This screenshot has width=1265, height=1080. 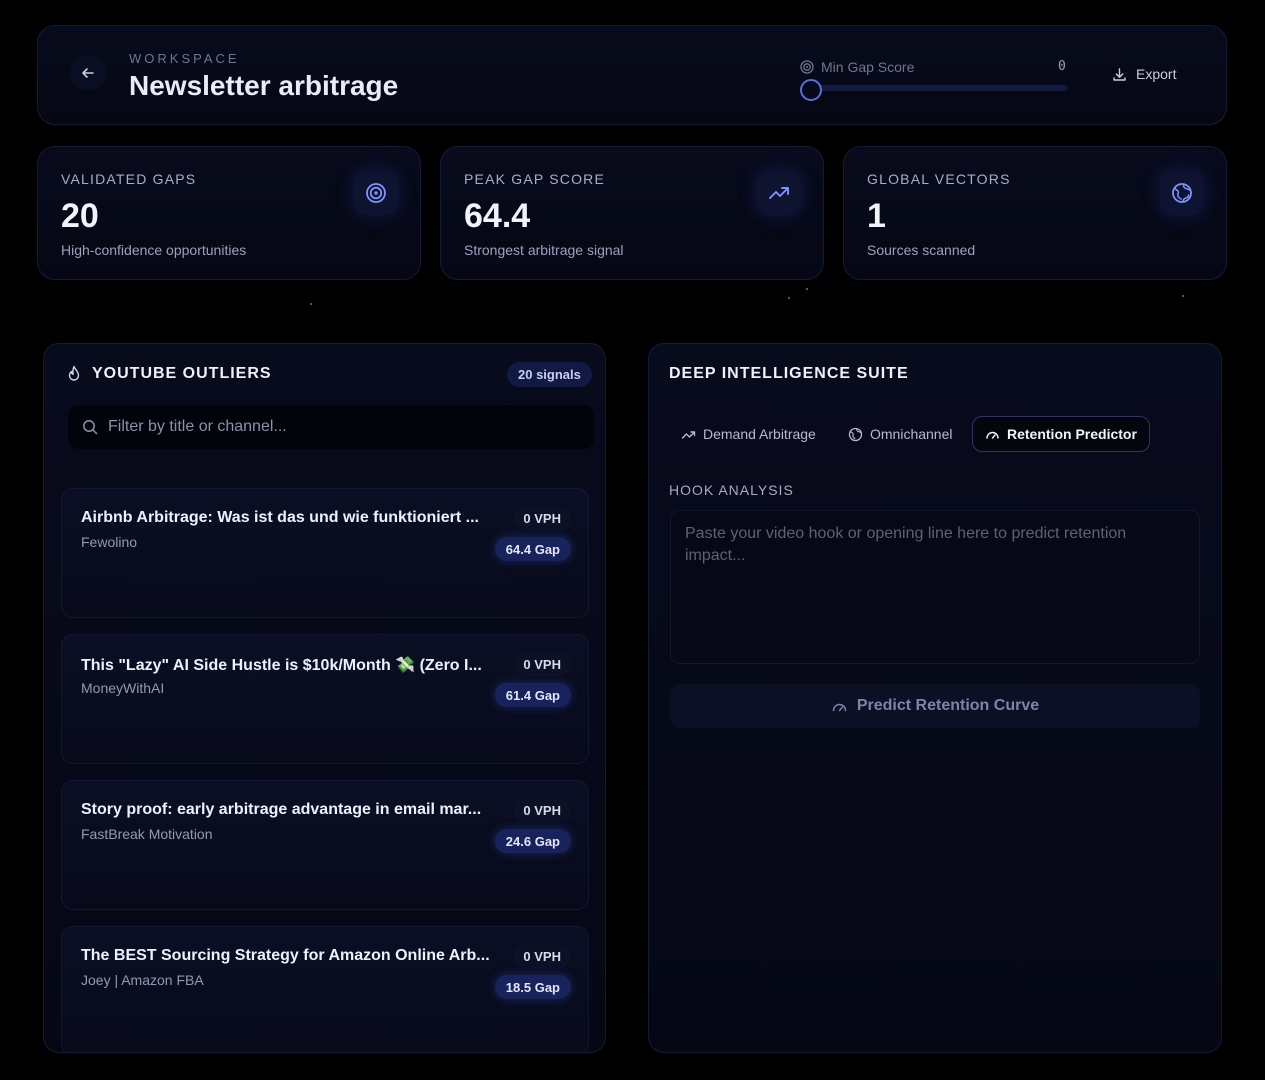 I want to click on stat-value: 20, so click(x=80, y=216).